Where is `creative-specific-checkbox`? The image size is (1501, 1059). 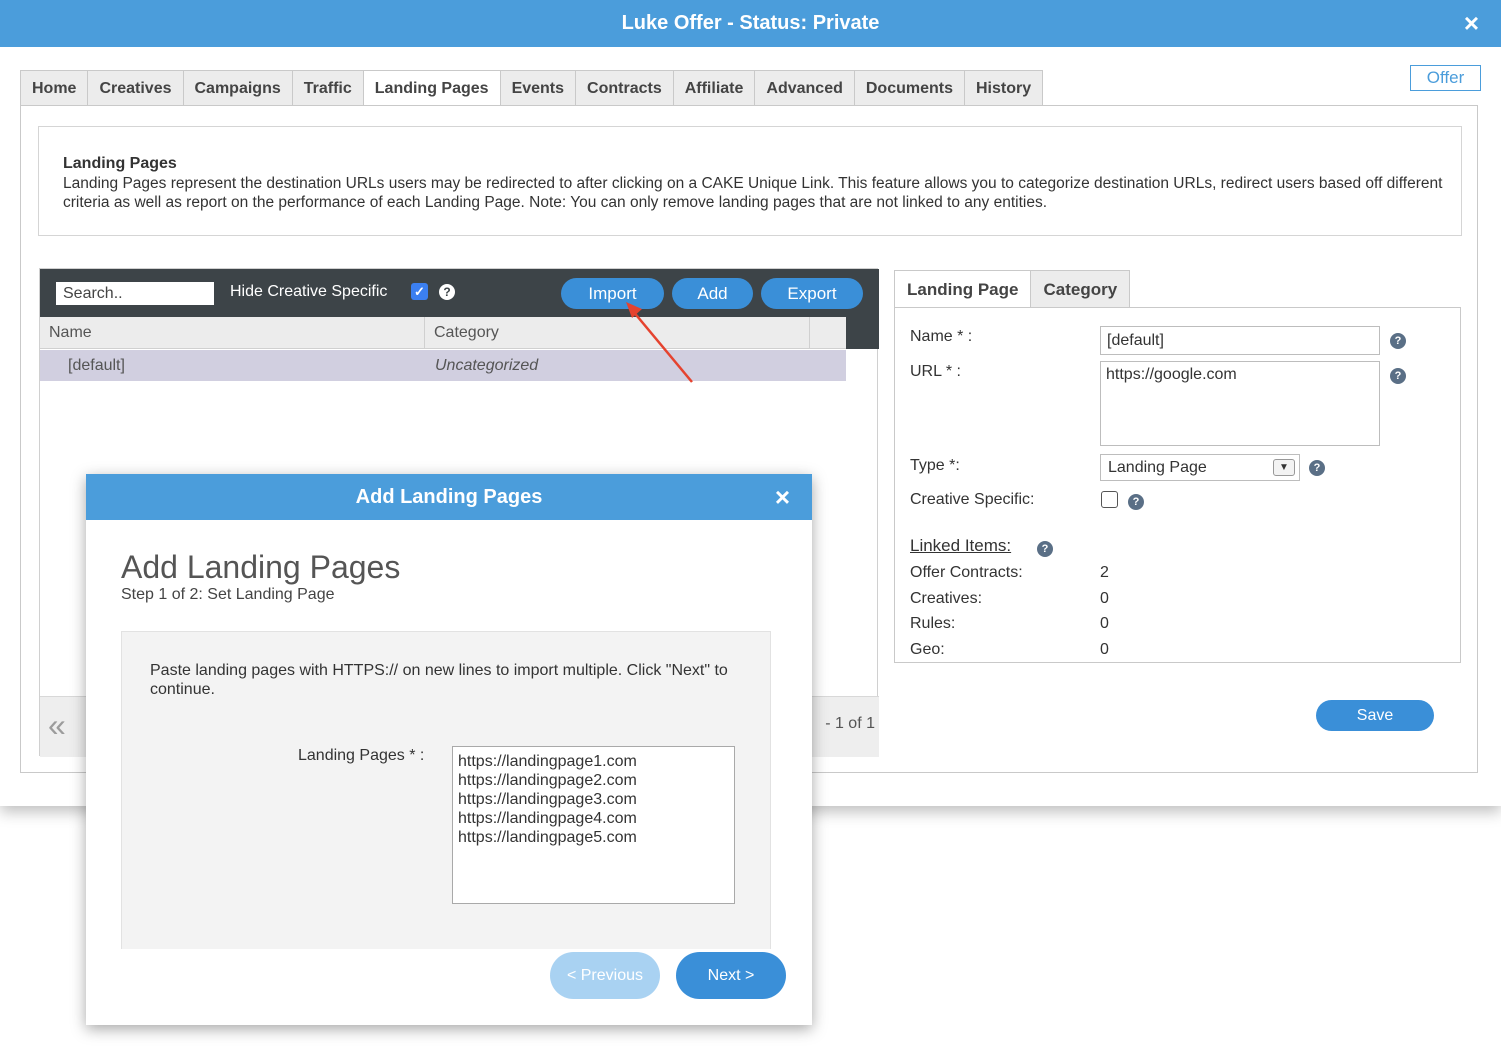 creative-specific-checkbox is located at coordinates (1109, 499).